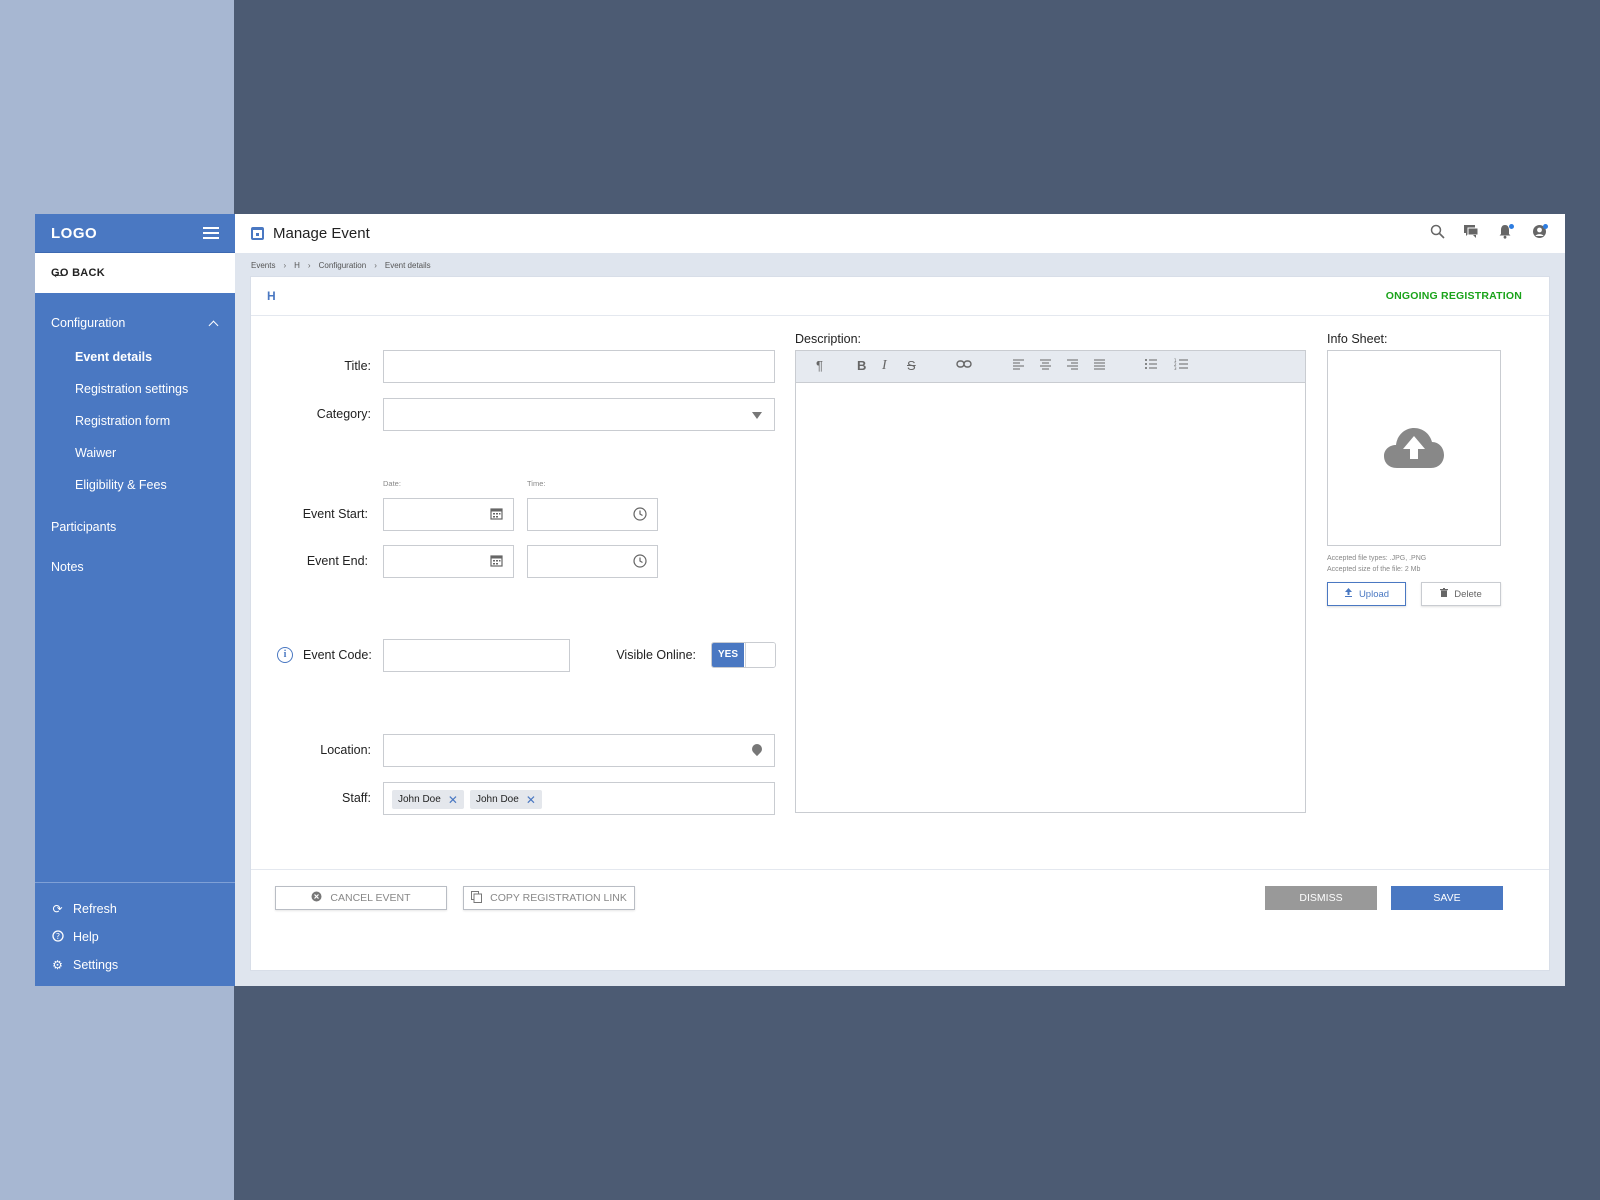 The image size is (1600, 1200). I want to click on time-label: Time:, so click(536, 483).